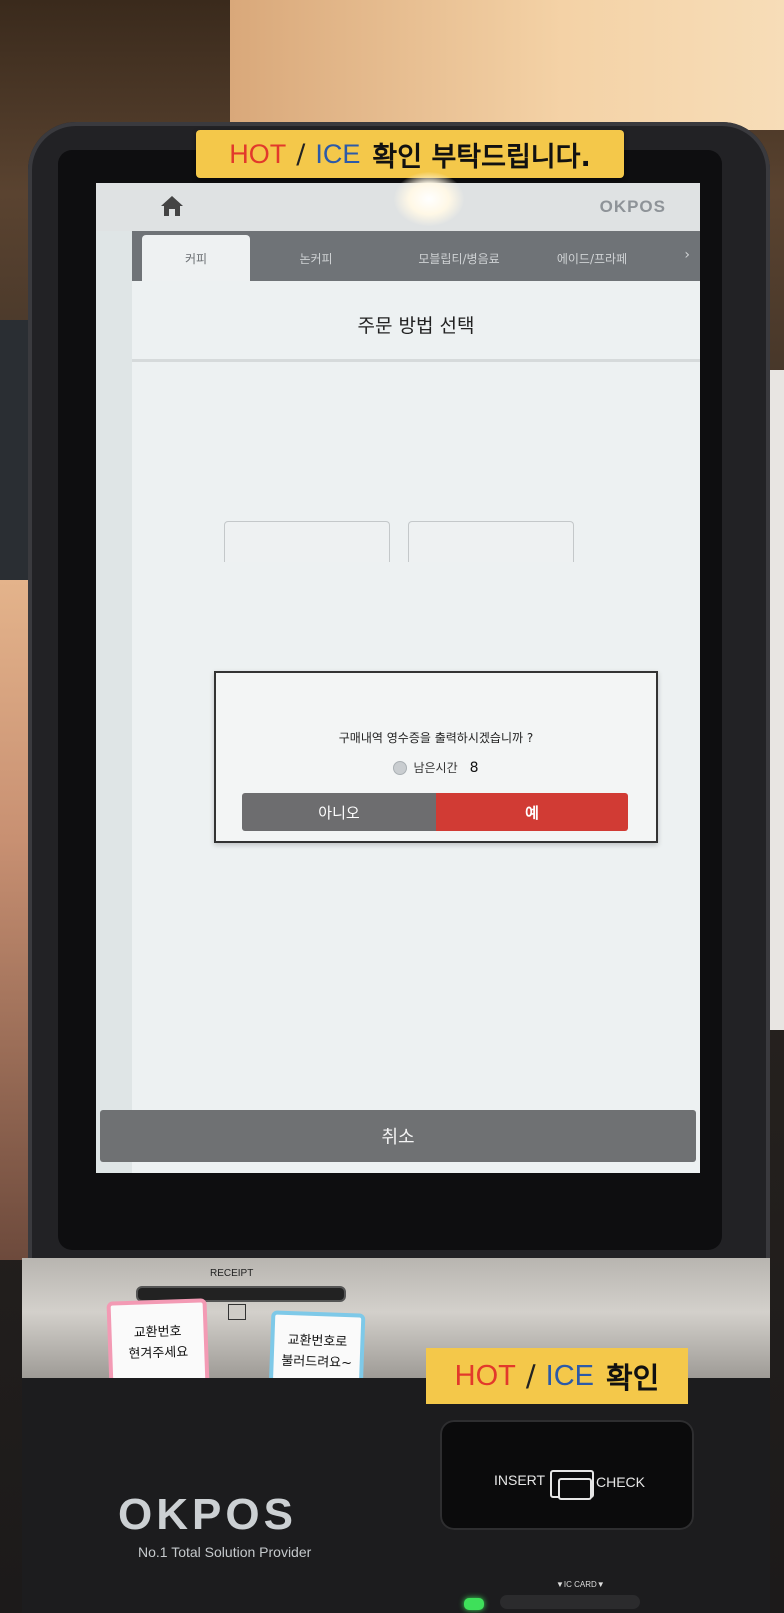  What do you see at coordinates (632, 206) in the screenshot?
I see `brand-logo: OKPOS` at bounding box center [632, 206].